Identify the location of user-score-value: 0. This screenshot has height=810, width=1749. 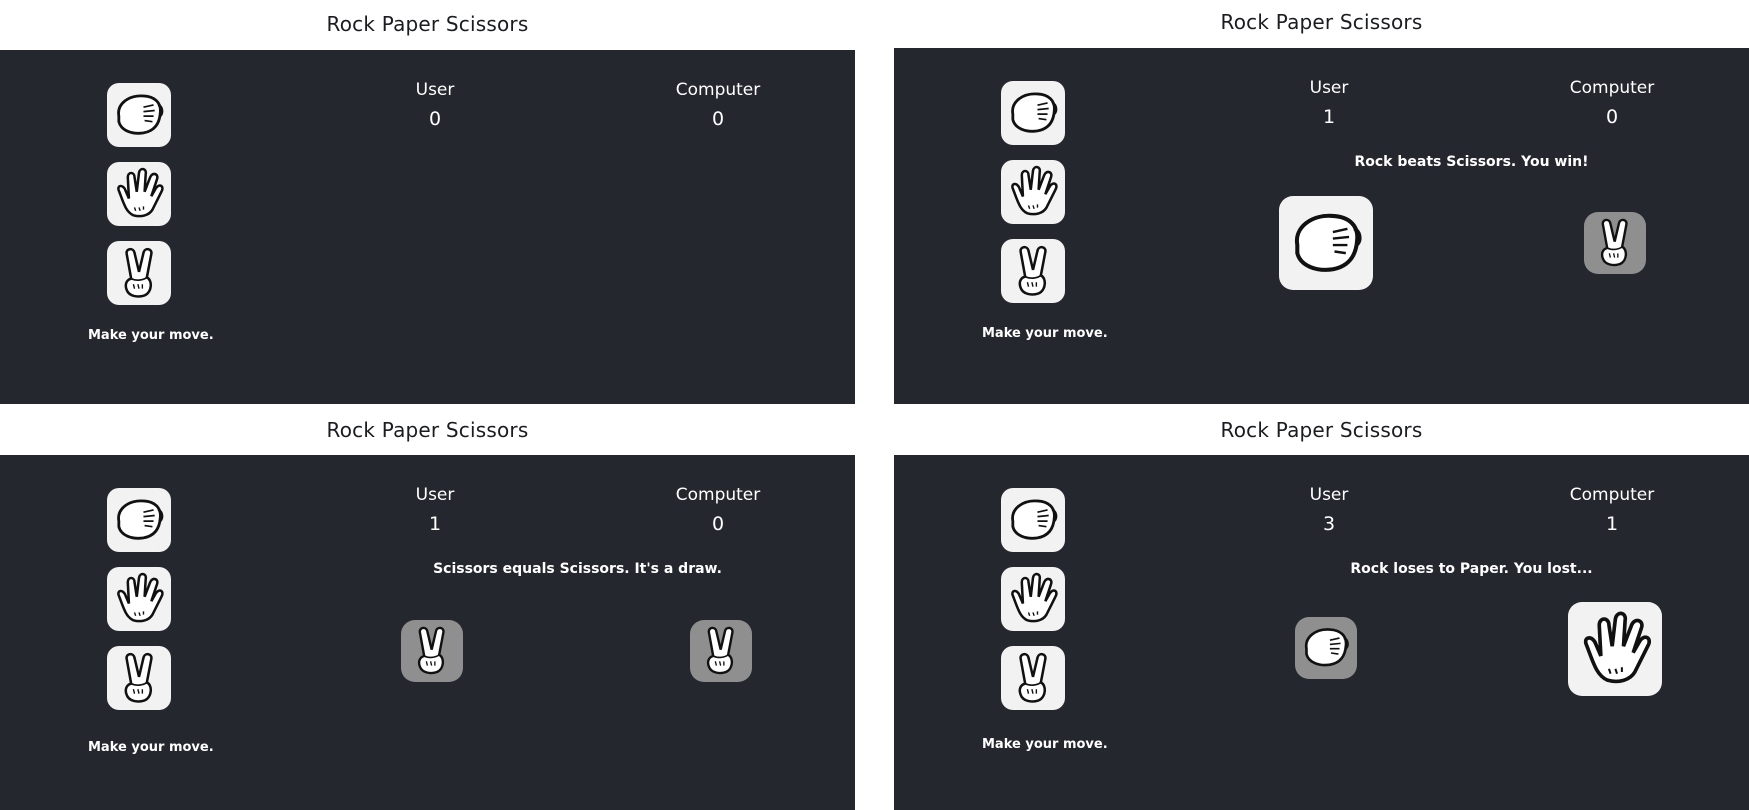
(435, 119).